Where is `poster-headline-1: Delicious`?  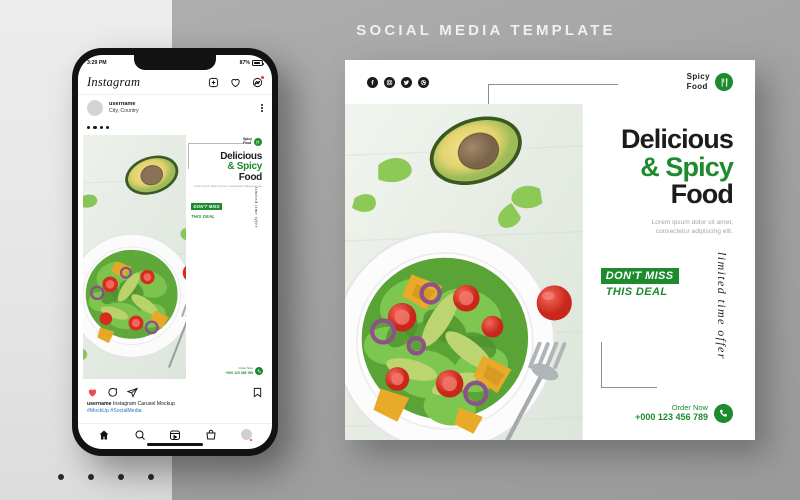 poster-headline-1: Delicious is located at coordinates (677, 139).